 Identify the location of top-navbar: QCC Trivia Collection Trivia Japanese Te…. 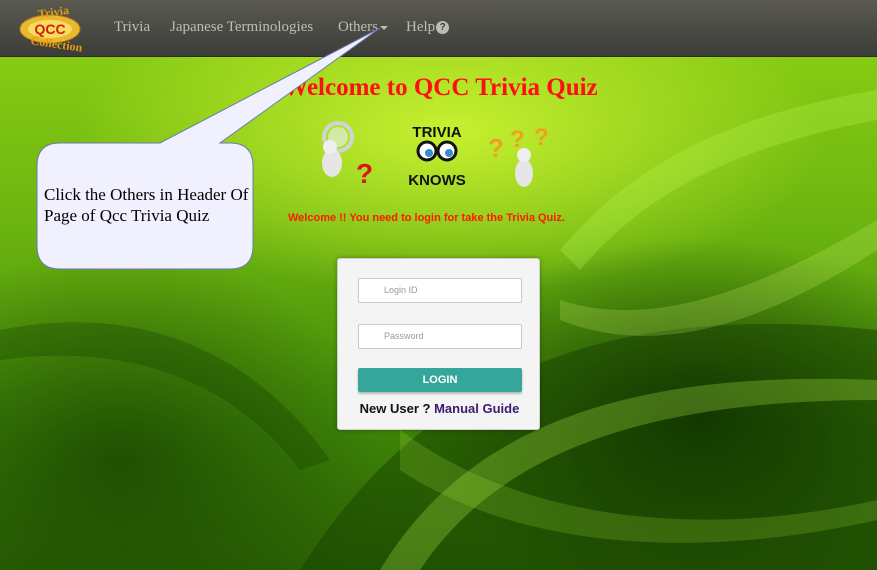
(438, 28).